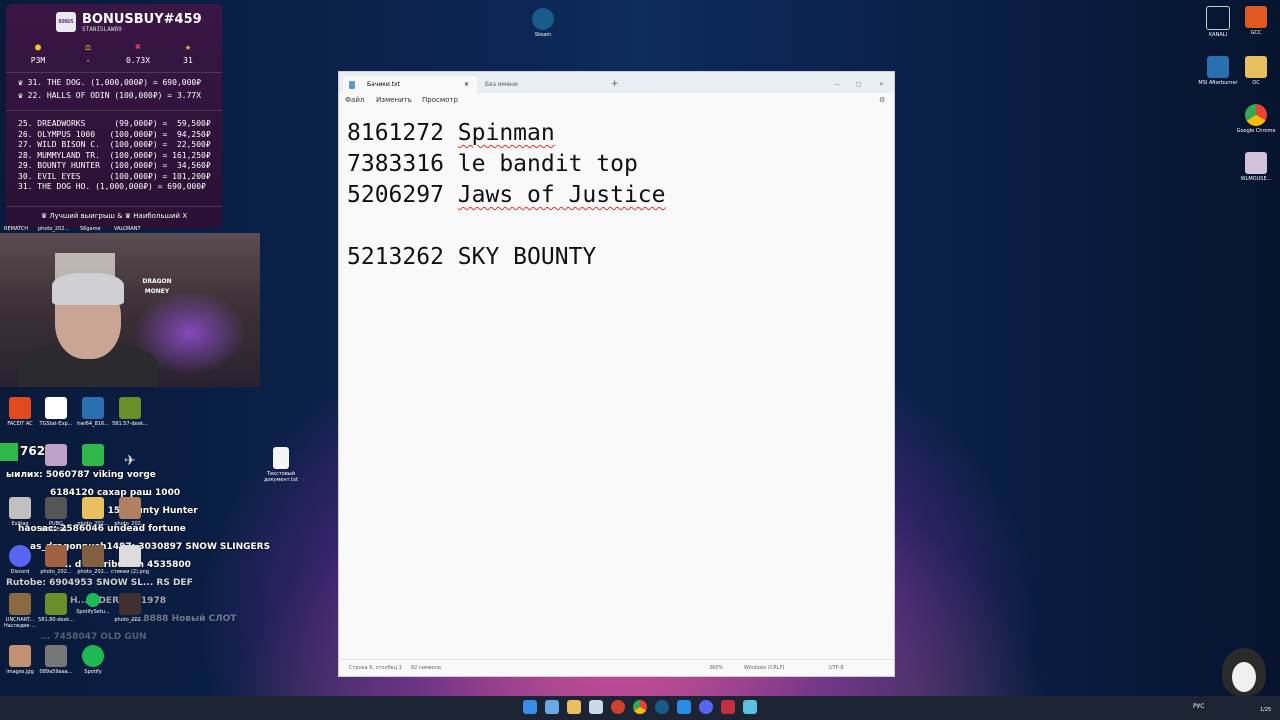 This screenshot has width=1280, height=720. What do you see at coordinates (20, 560) in the screenshot?
I see `desktop-icon-discord: Discord` at bounding box center [20, 560].